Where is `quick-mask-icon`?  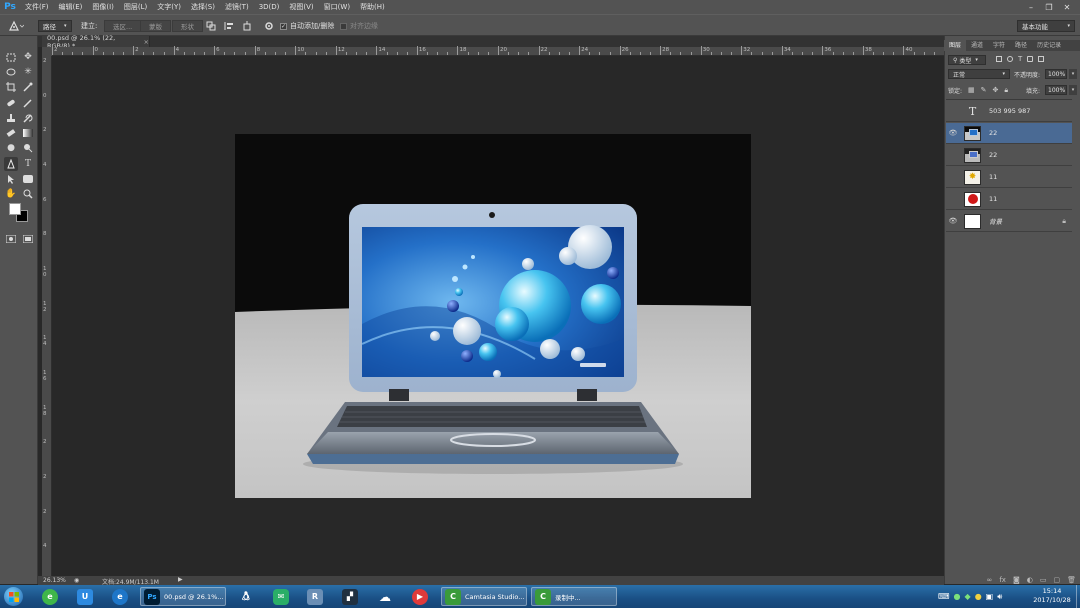
quick-mask-icon is located at coordinates (11, 239).